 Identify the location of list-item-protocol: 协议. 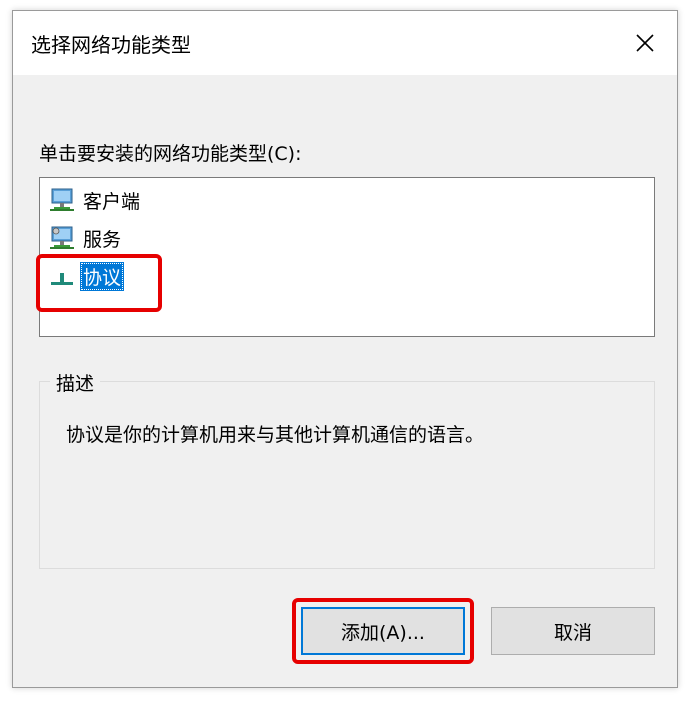
(86, 276).